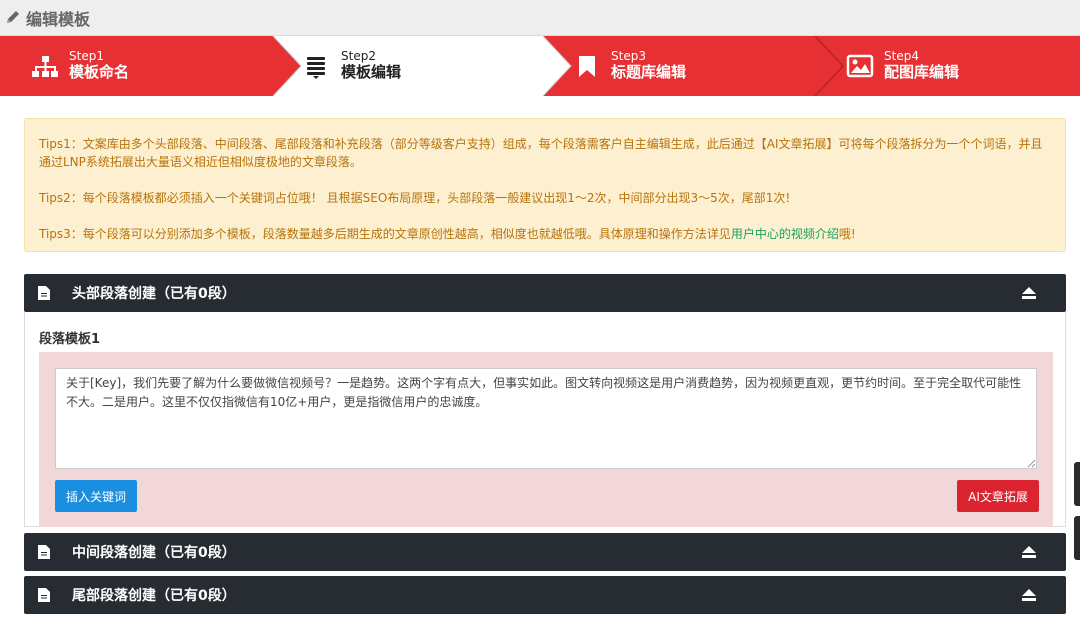  Describe the element at coordinates (154, 294) in the screenshot. I see `head-section-title: 头部段落创建（已有0段）` at that location.